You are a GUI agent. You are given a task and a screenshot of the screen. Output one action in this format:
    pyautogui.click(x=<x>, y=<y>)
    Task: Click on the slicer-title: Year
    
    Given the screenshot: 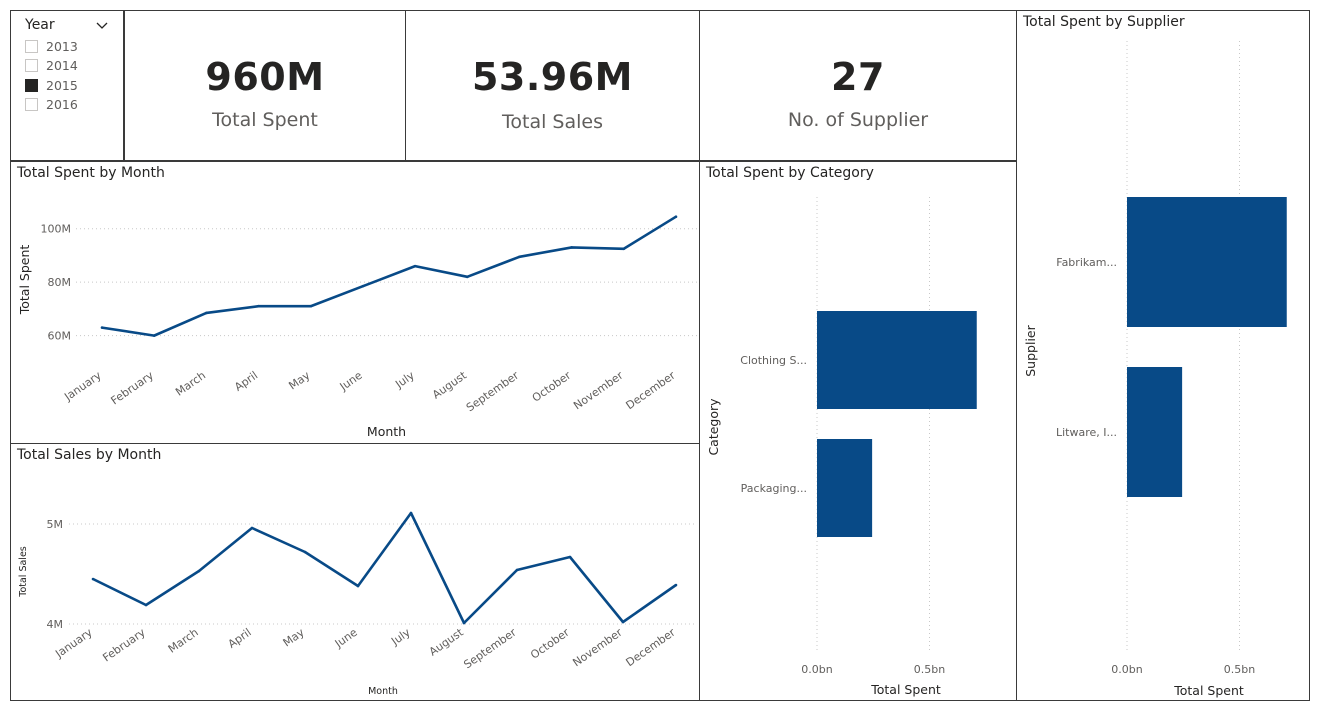 What is the action you would take?
    pyautogui.click(x=40, y=25)
    